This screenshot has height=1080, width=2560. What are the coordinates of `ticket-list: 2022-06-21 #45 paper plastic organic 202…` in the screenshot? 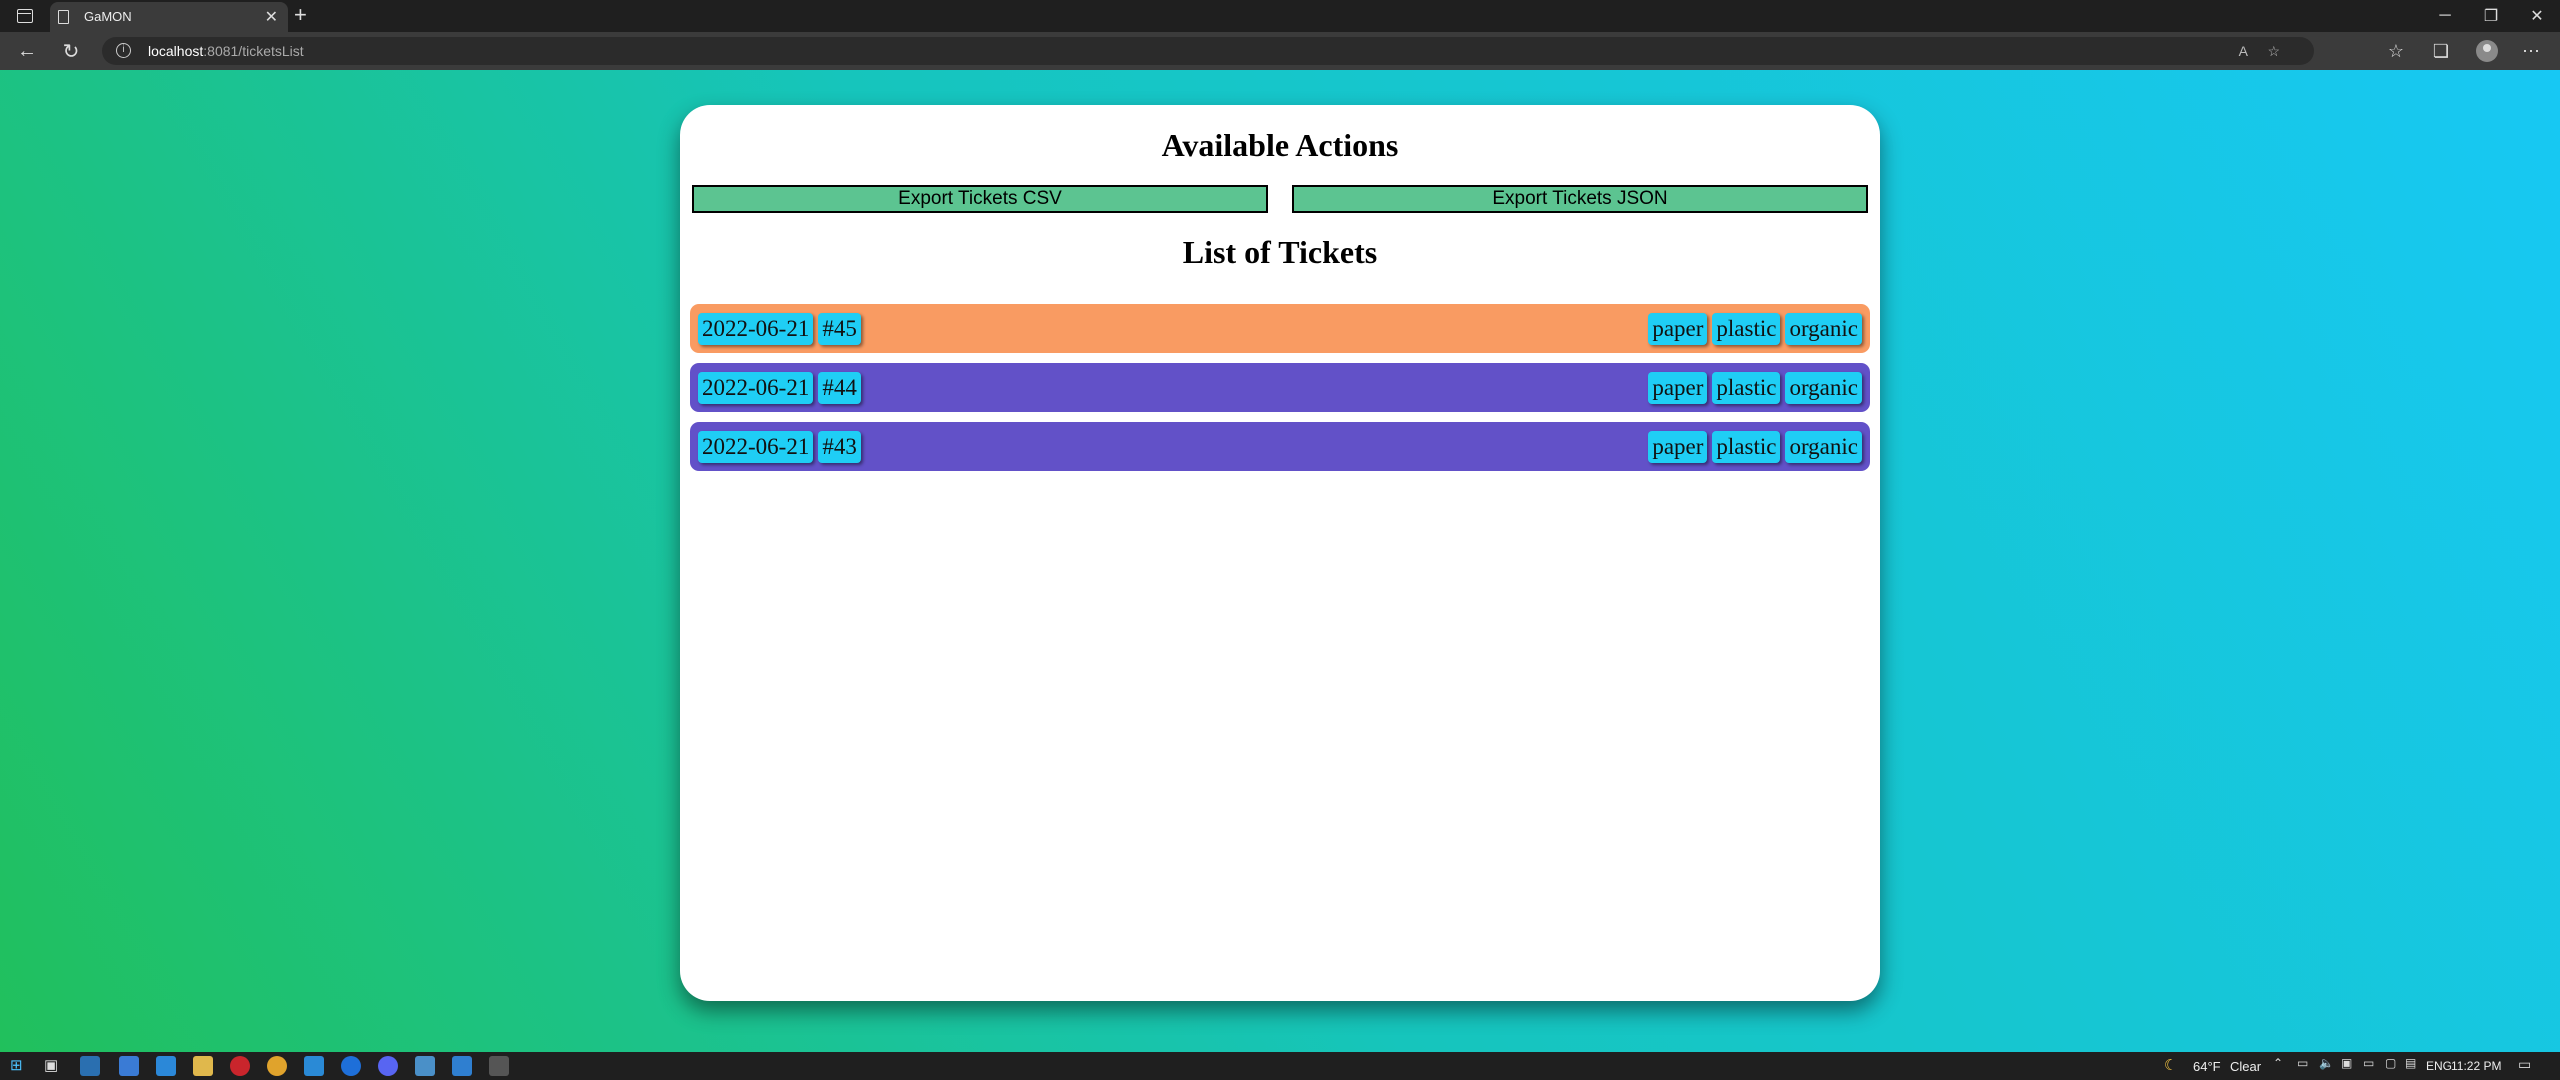 It's located at (1280, 392).